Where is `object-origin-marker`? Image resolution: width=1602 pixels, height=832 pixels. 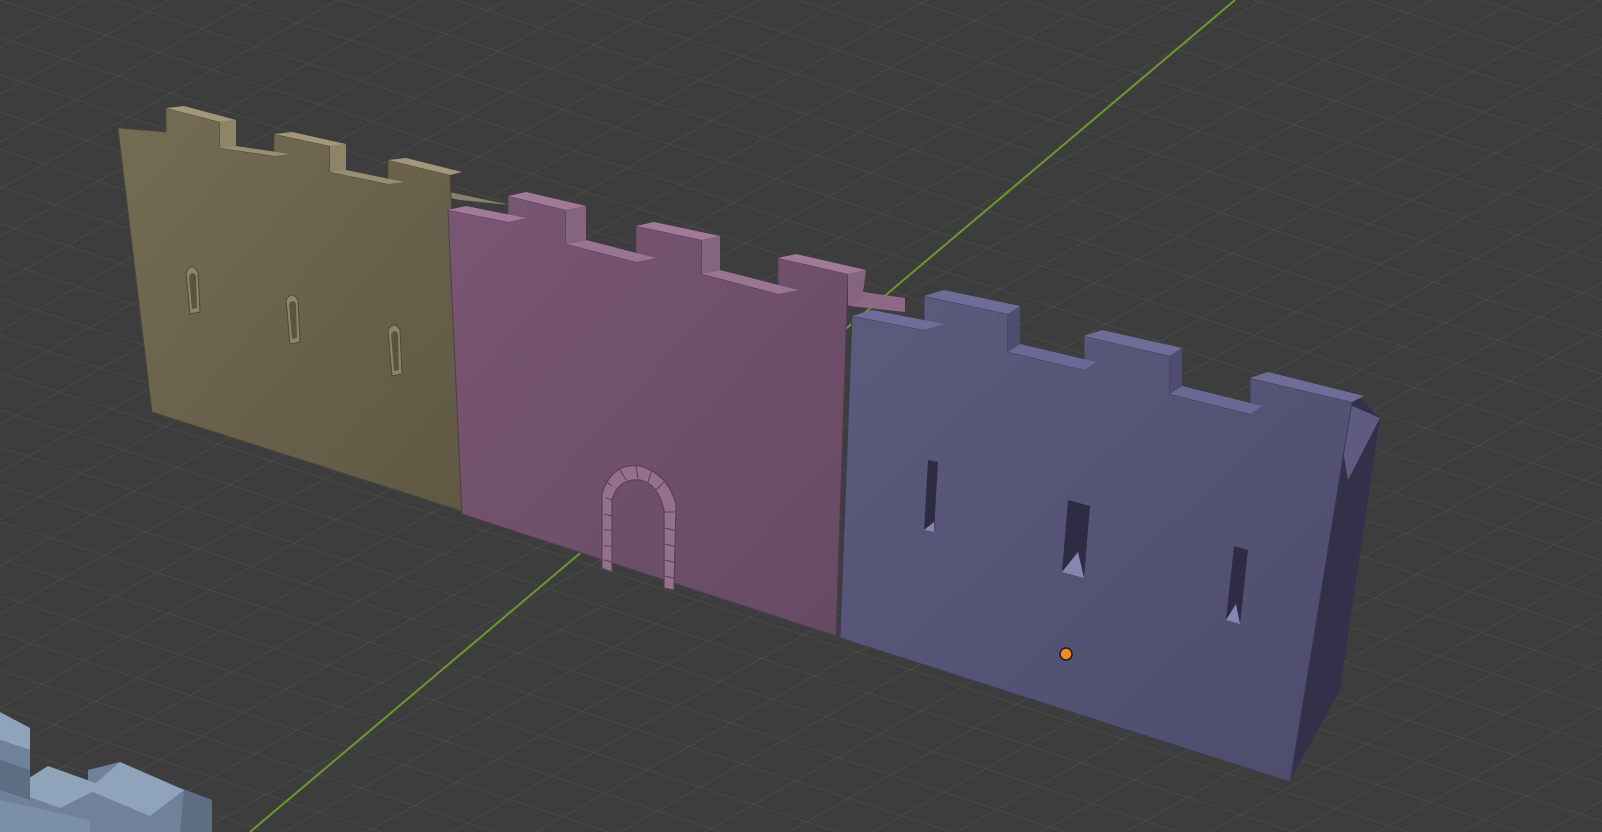
object-origin-marker is located at coordinates (1066, 654).